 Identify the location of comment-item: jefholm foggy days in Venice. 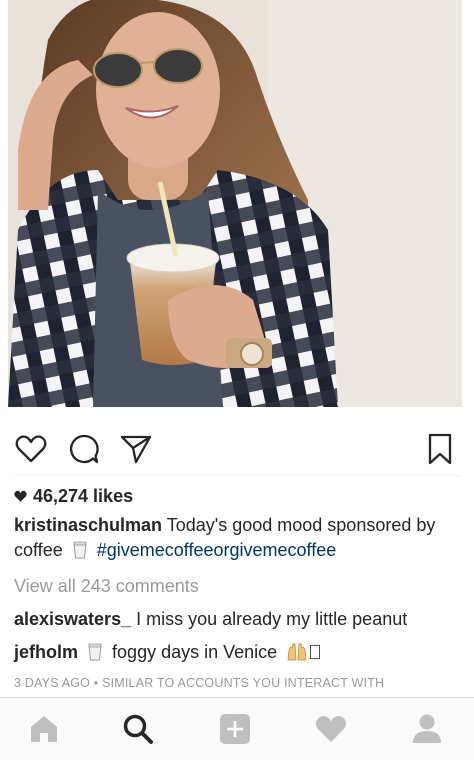
(237, 652).